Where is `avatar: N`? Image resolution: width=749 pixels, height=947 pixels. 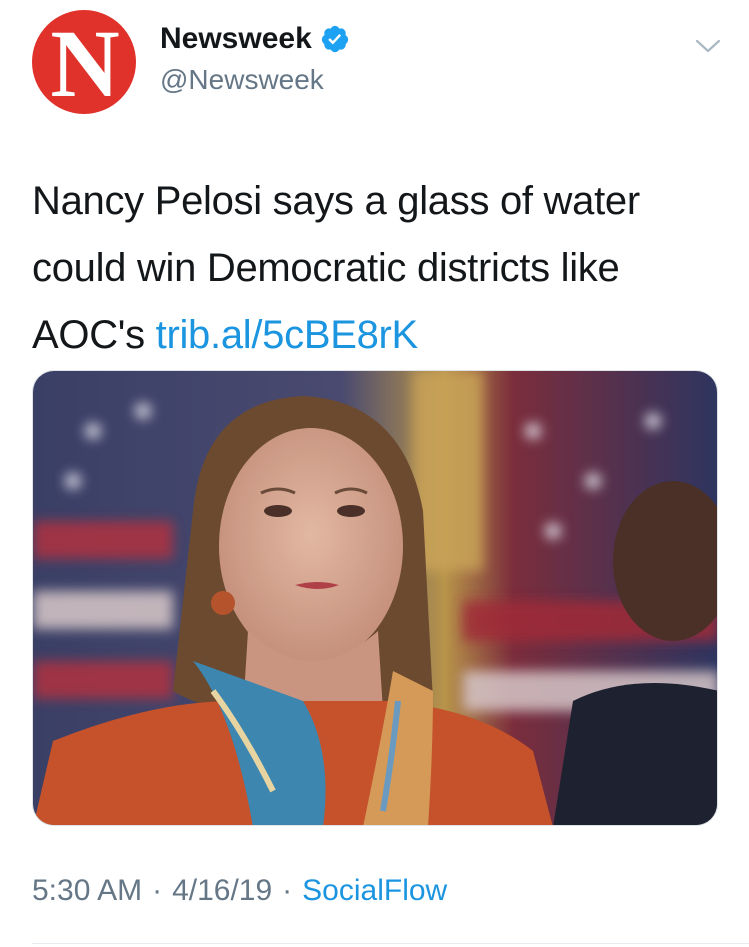
avatar: N is located at coordinates (84, 62).